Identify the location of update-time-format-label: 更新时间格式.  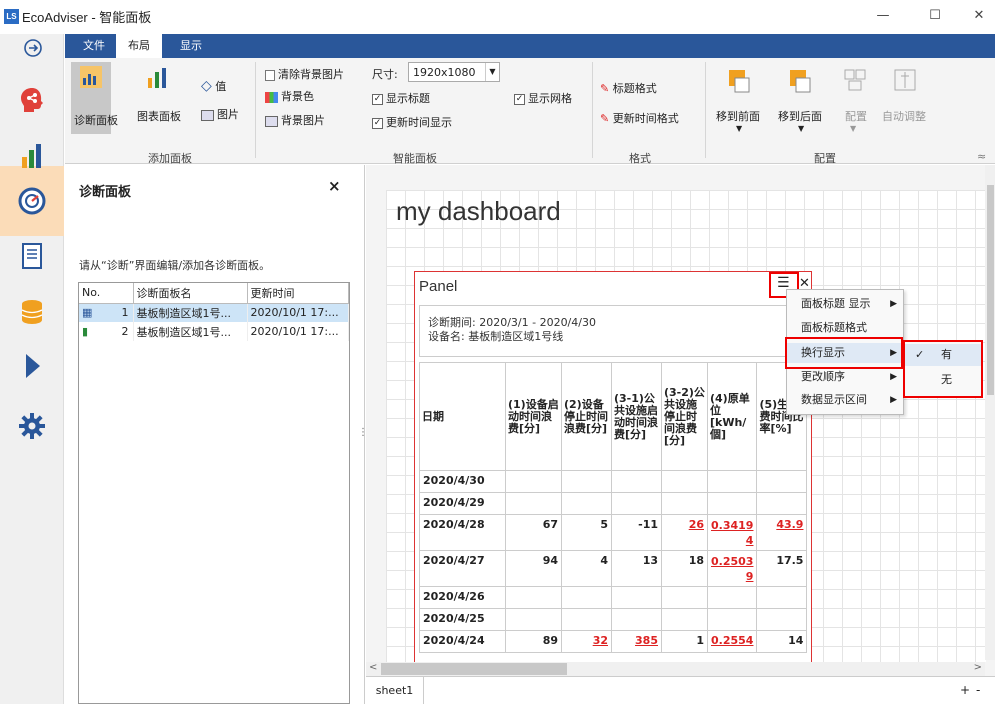
(645, 118).